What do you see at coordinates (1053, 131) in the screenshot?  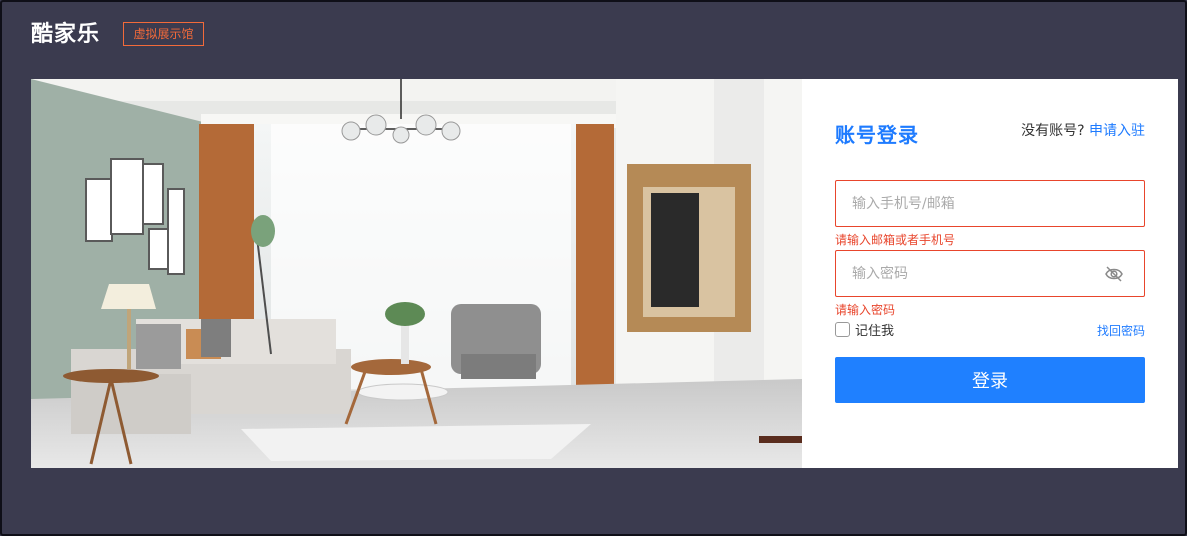 I see `no-account-text: 没有账号?` at bounding box center [1053, 131].